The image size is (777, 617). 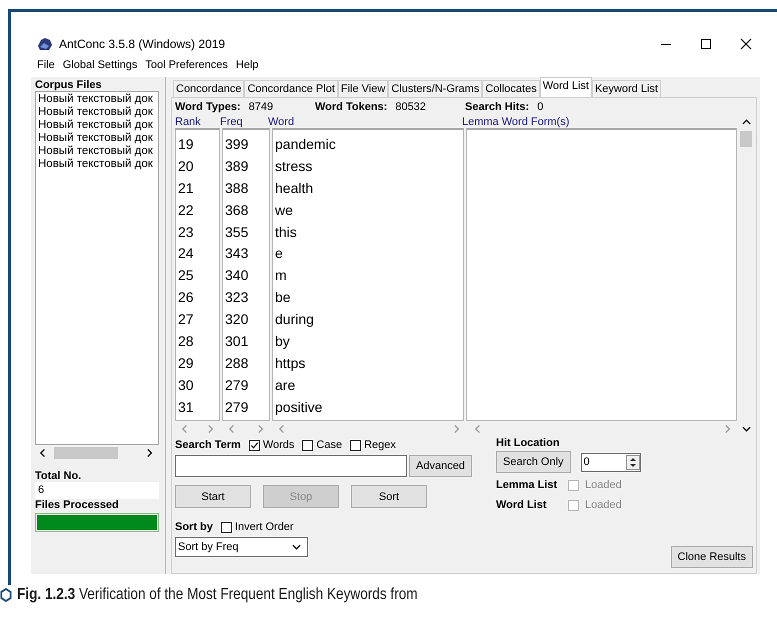 I want to click on freq-cell-text: 399, so click(x=237, y=144).